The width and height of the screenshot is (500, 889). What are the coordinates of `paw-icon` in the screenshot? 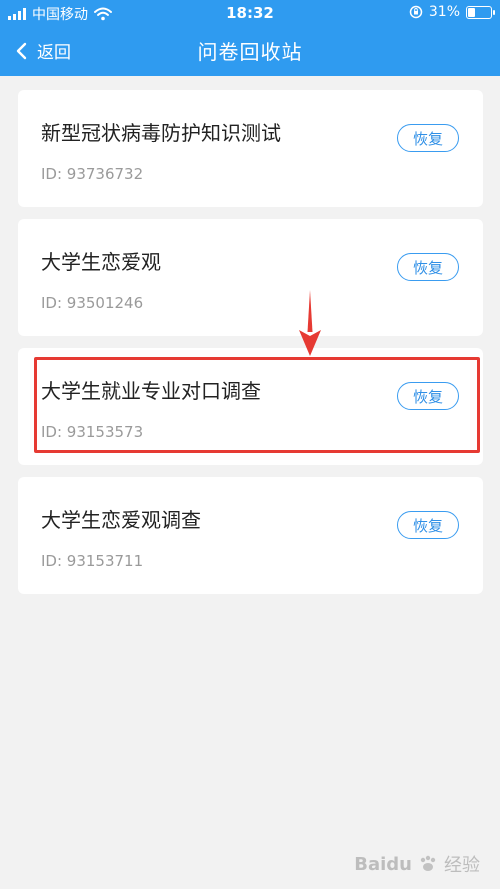 It's located at (428, 863).